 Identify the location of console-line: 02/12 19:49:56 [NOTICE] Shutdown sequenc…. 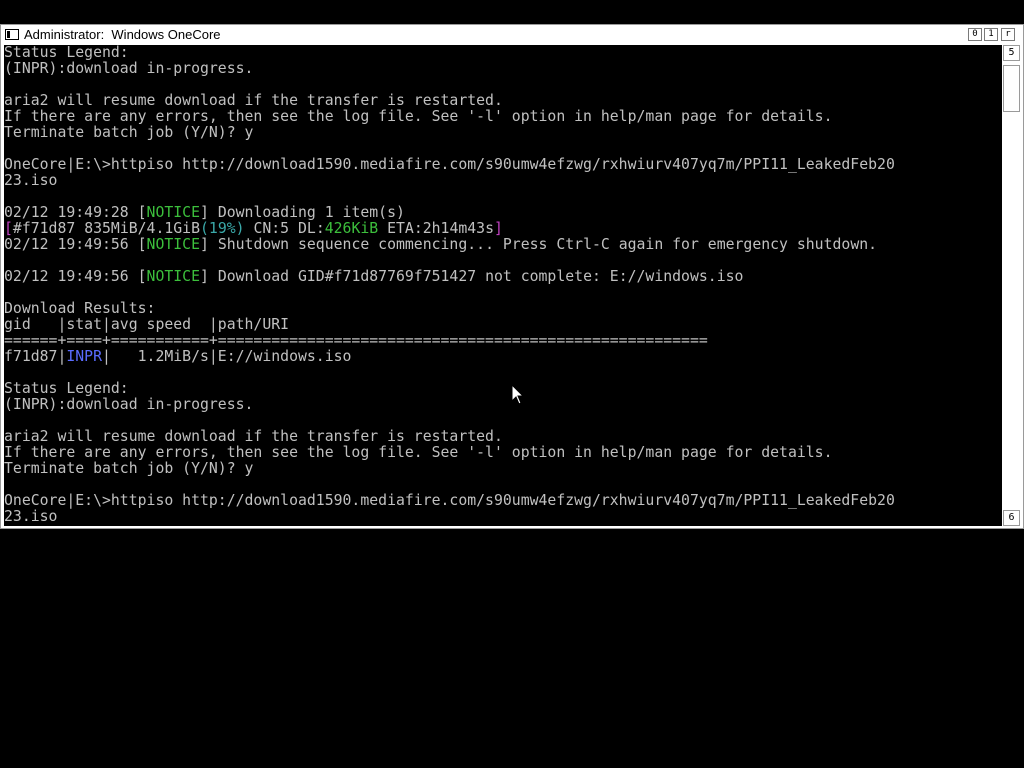
(503, 245).